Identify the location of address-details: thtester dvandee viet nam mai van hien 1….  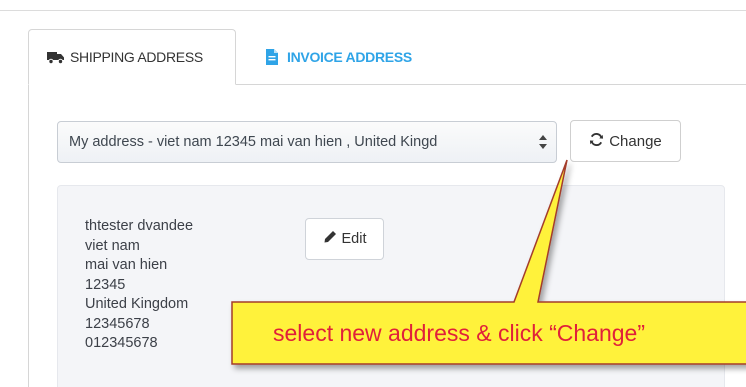
(139, 285).